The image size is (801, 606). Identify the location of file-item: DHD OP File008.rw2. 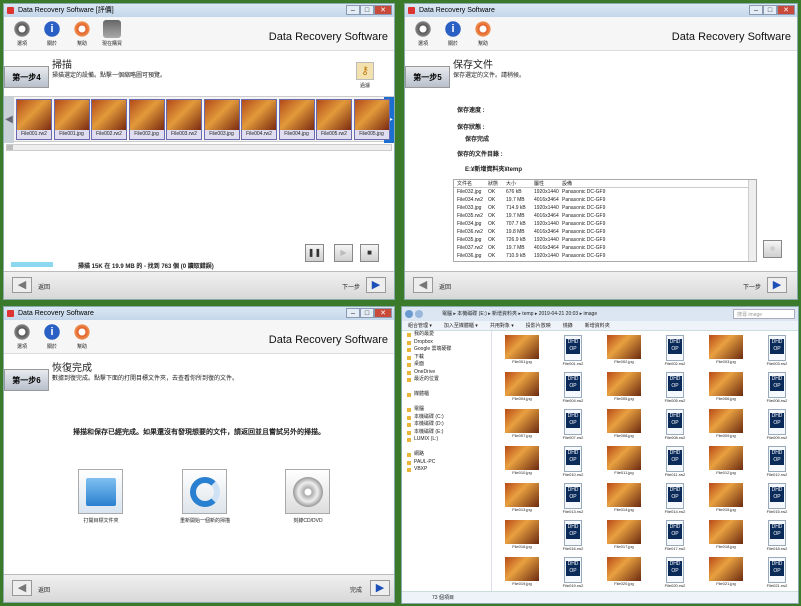
(675, 425).